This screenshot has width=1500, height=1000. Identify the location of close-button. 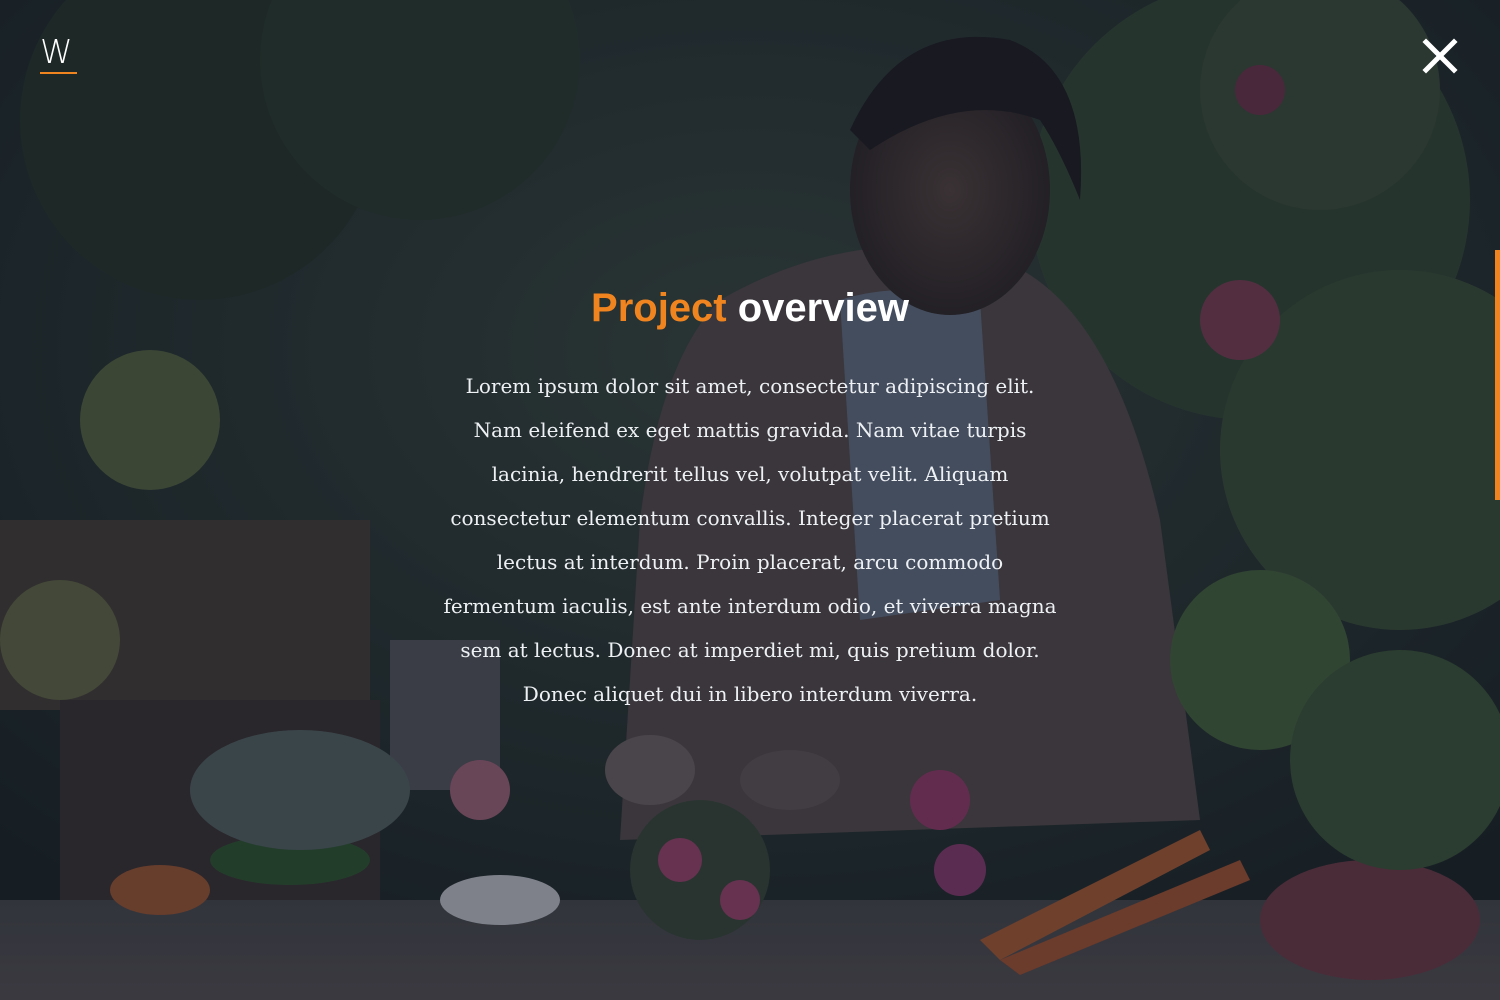
(1440, 56).